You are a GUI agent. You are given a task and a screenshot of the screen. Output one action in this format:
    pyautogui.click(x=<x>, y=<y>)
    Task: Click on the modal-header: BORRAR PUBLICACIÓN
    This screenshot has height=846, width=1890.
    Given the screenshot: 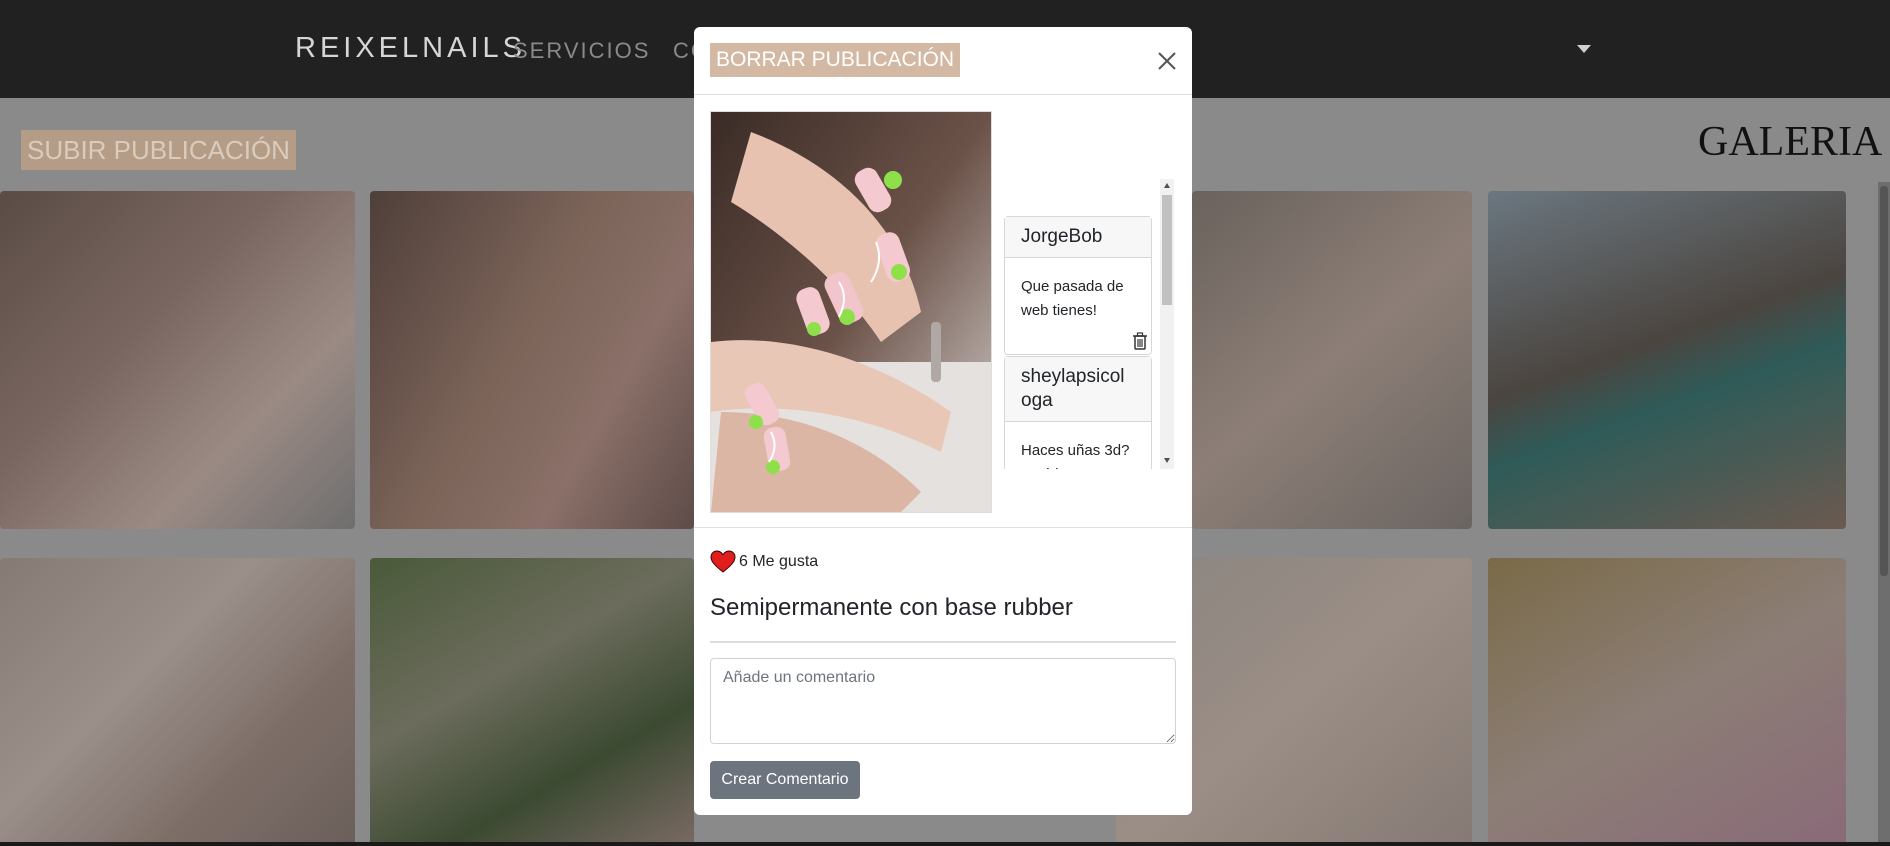 What is the action you would take?
    pyautogui.click(x=943, y=61)
    